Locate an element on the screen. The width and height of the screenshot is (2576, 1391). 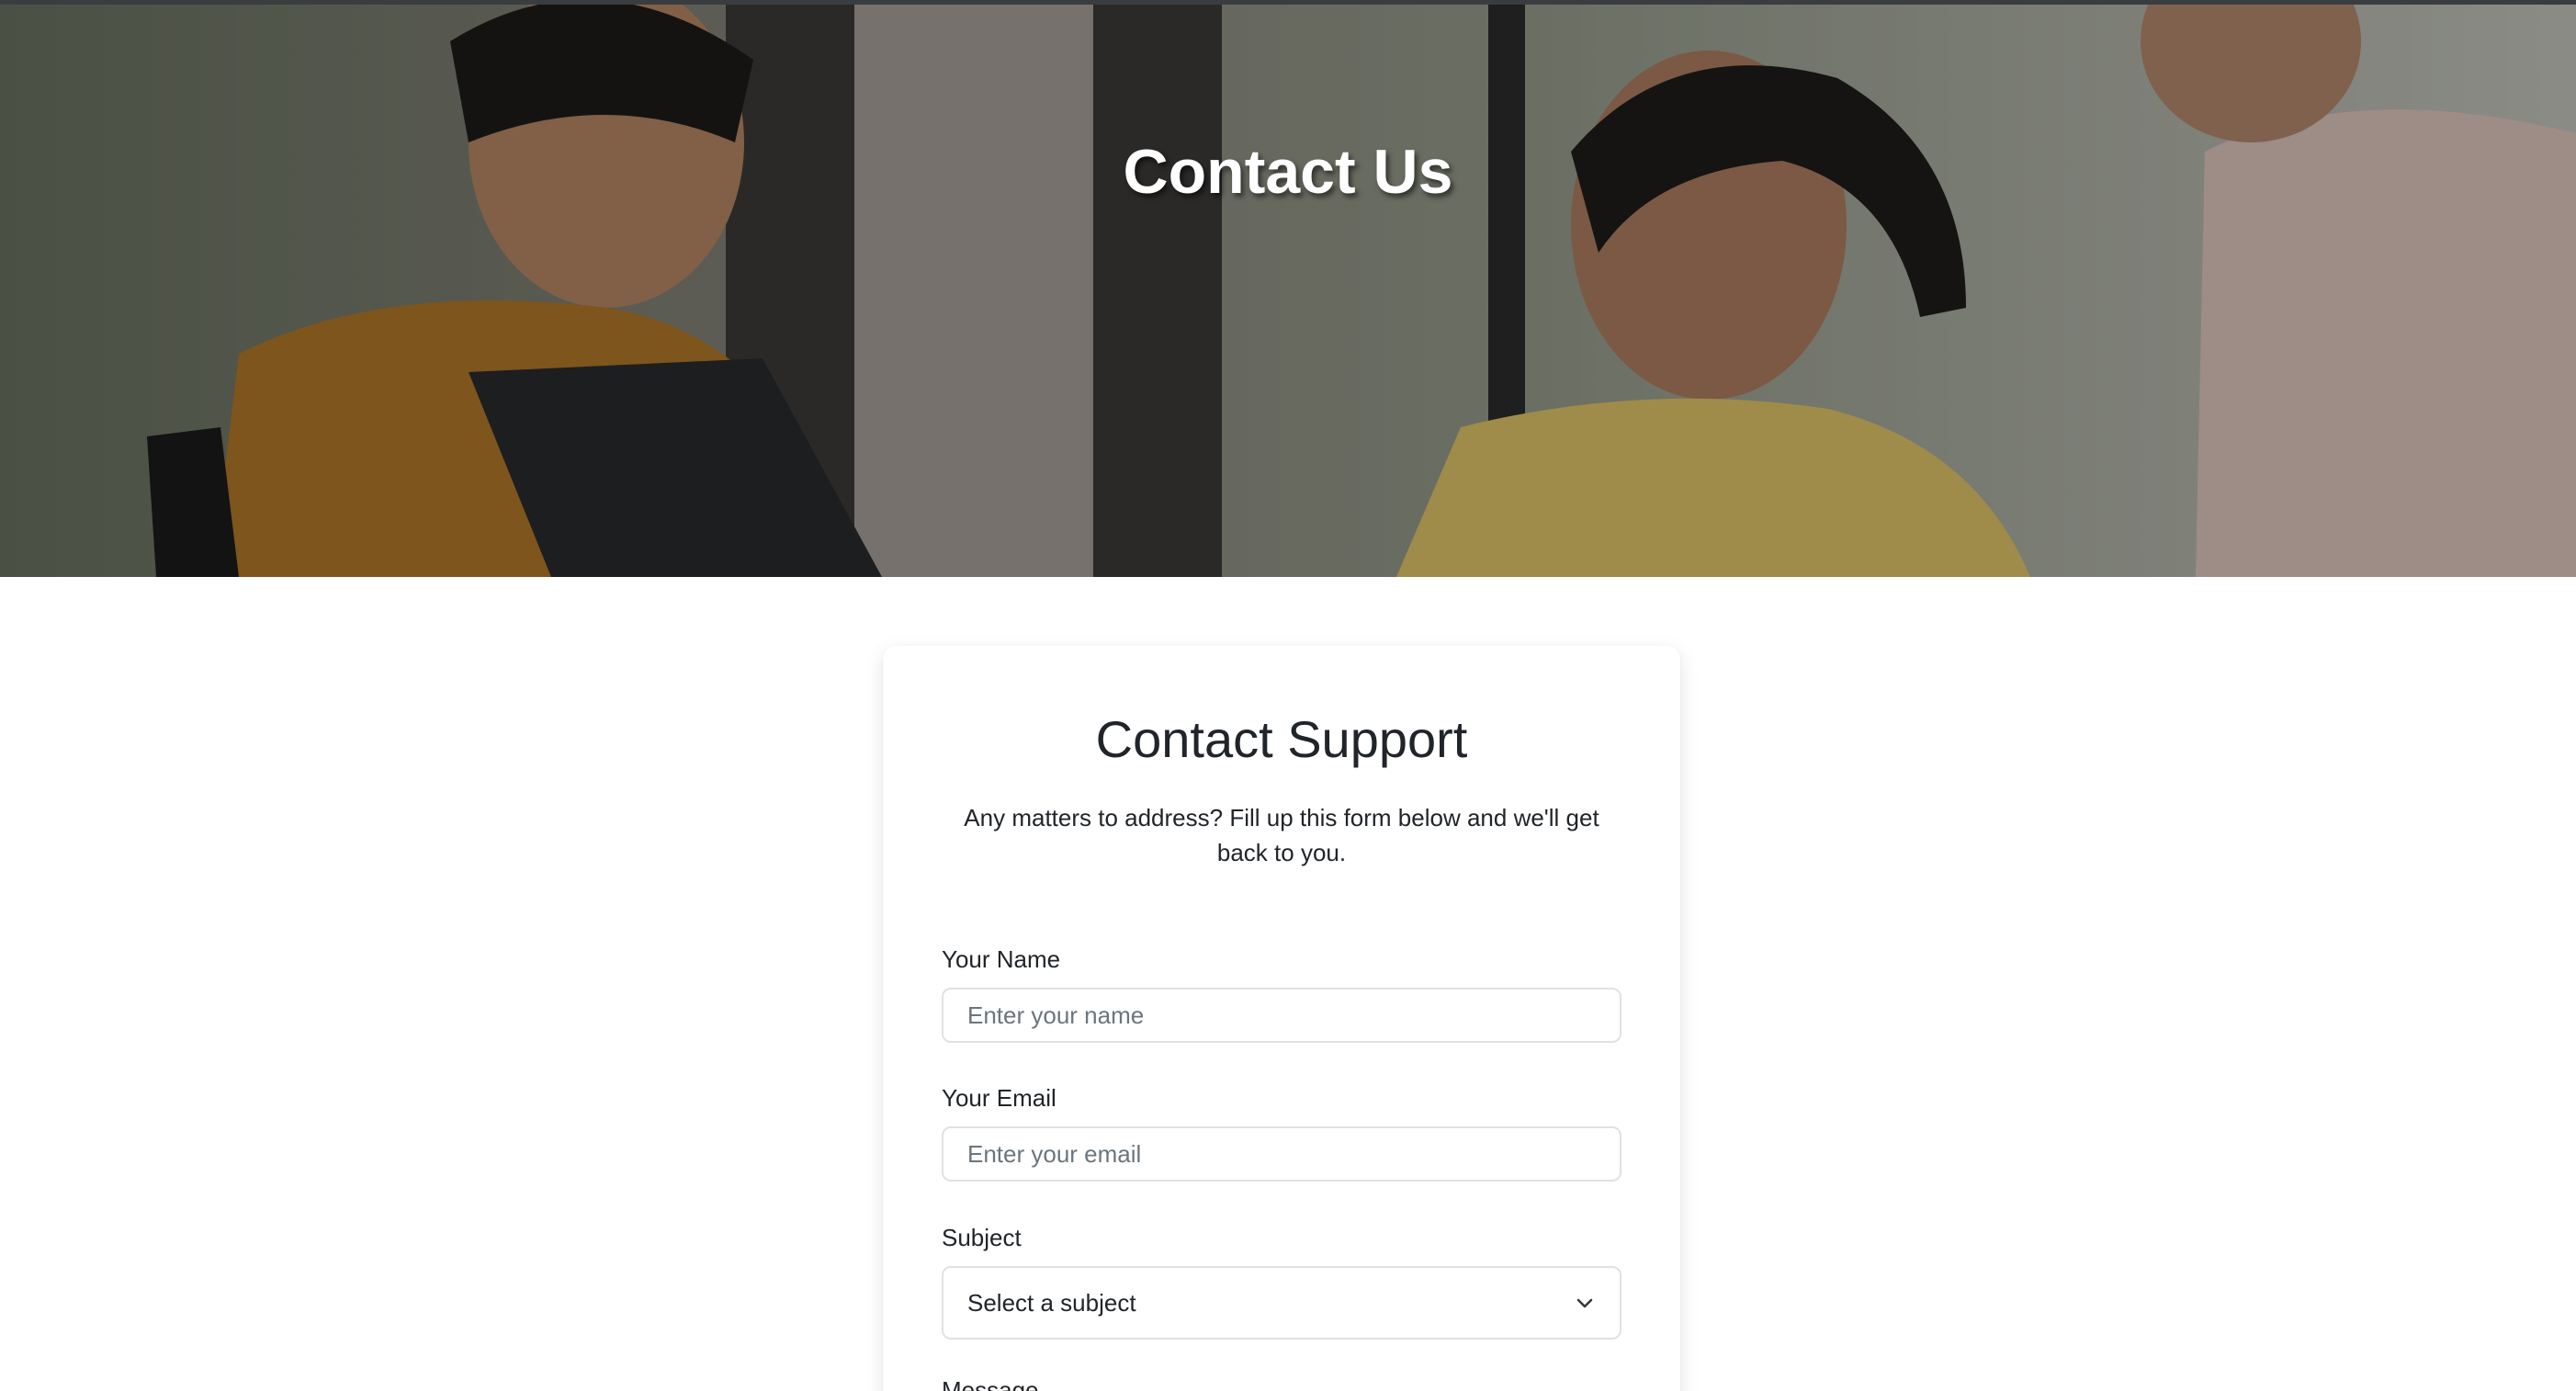
subject-label: Subject is located at coordinates (982, 1237).